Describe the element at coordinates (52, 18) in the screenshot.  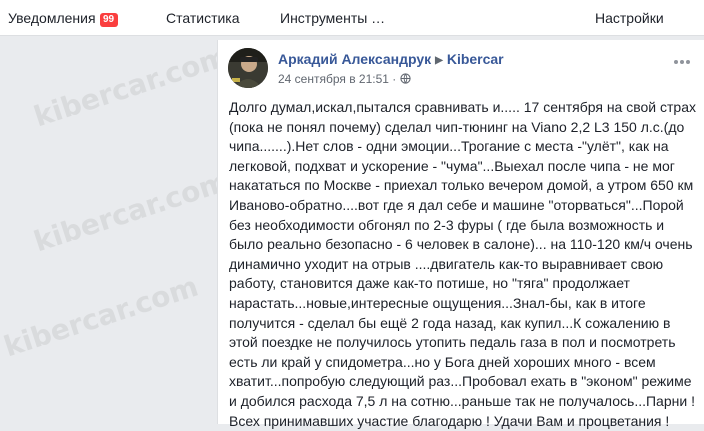
I see `tab-notifications-label: Уведомления` at that location.